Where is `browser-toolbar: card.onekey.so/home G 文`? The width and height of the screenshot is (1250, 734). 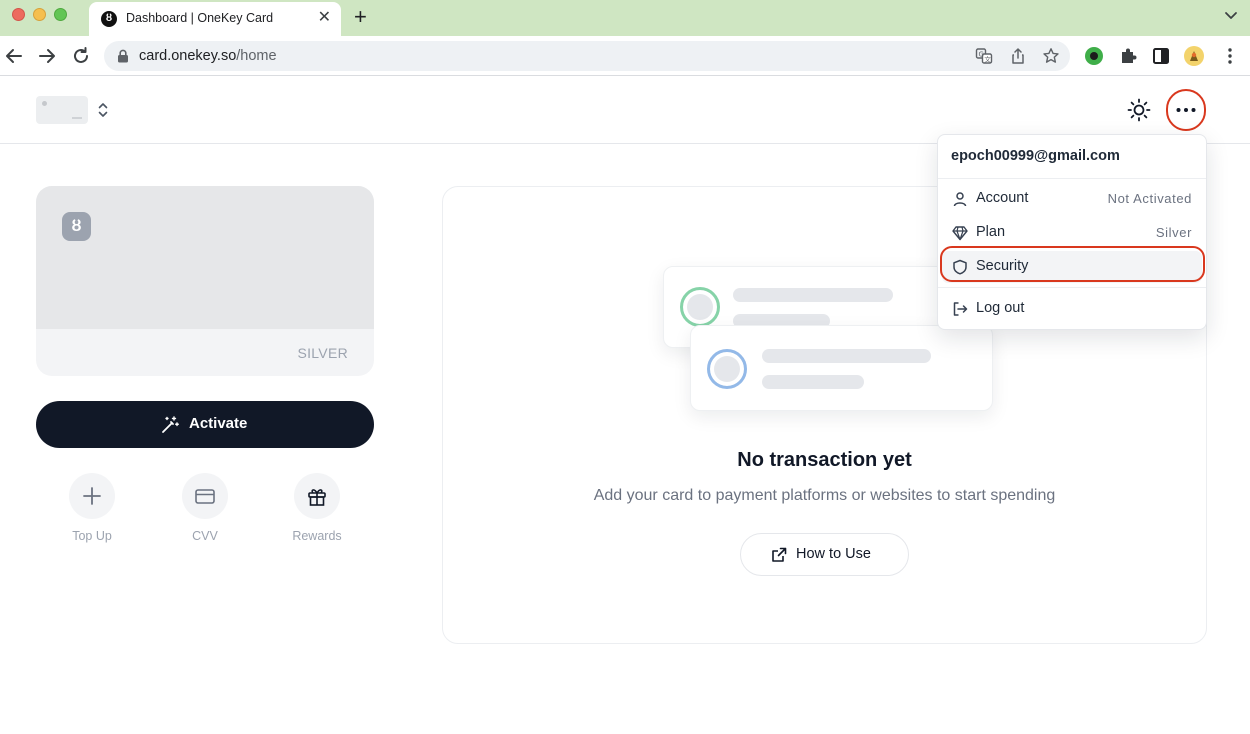
browser-toolbar: card.onekey.so/home G 文 is located at coordinates (625, 56).